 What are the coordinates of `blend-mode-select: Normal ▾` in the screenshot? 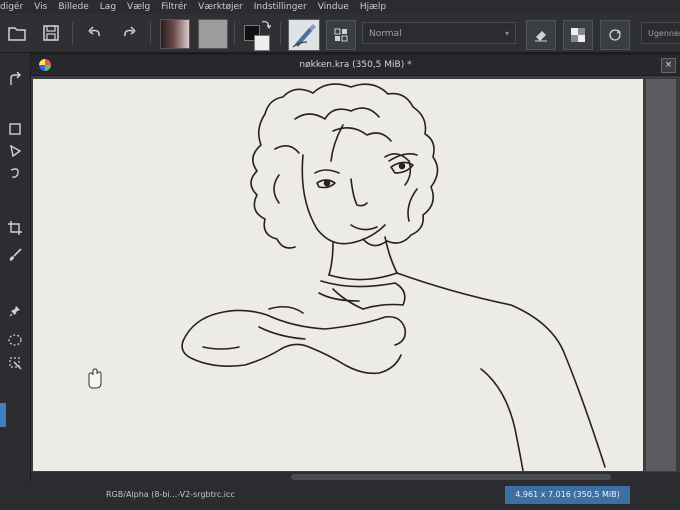 It's located at (439, 33).